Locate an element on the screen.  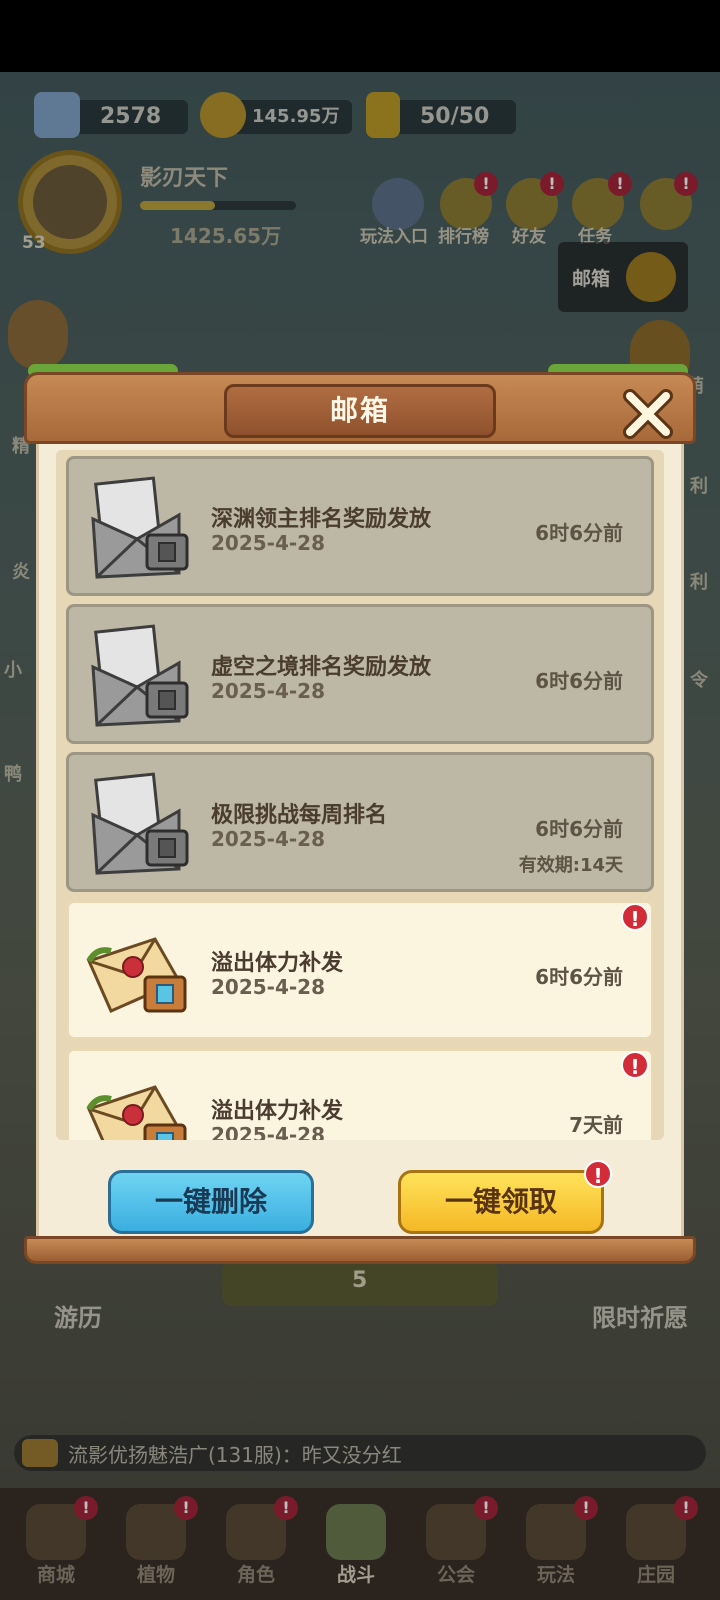
mail-item: 深渊领主排名奖励发放 2025-4-28 6时6分前 is located at coordinates (360, 526).